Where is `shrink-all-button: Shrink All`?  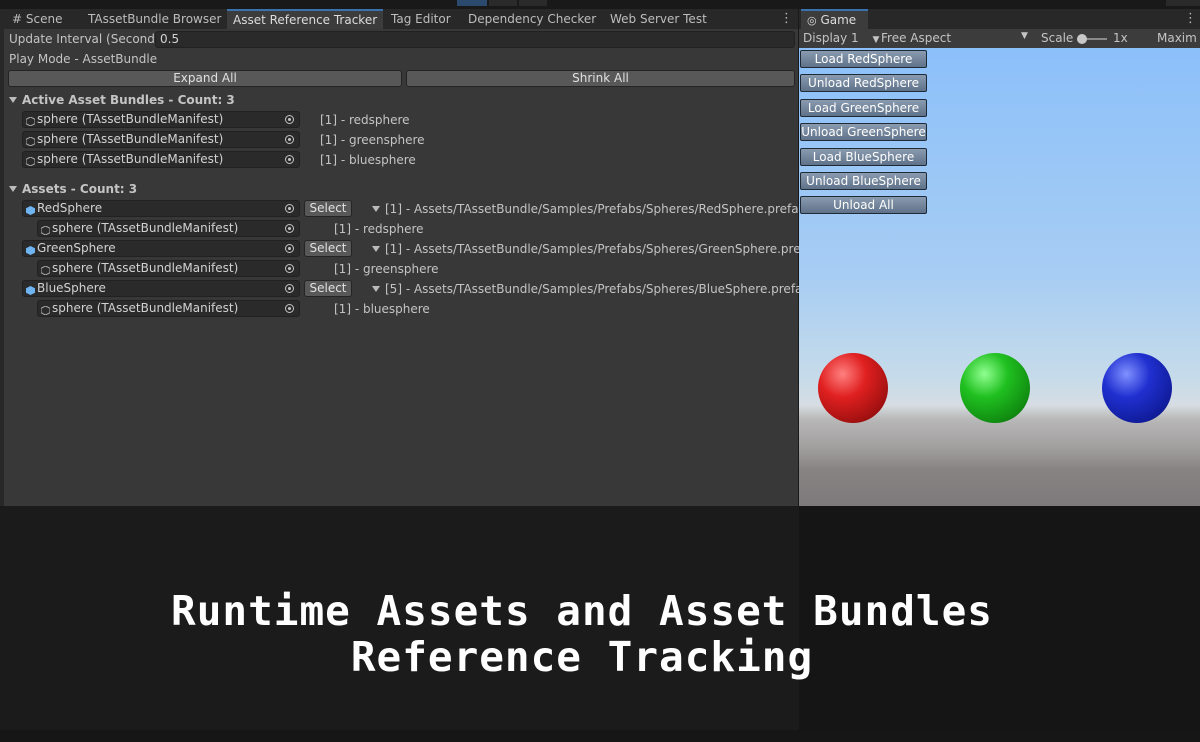
shrink-all-button: Shrink All is located at coordinates (600, 78).